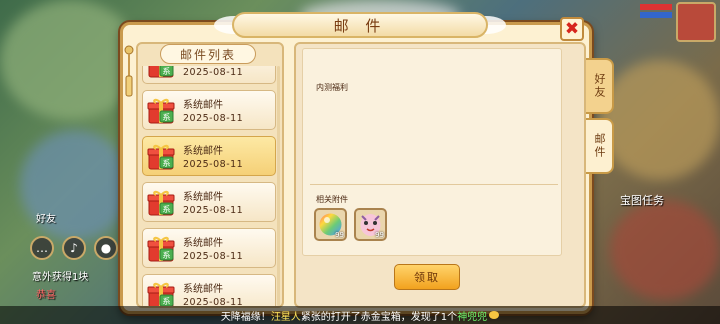  I want to click on announcement-item: 神兜兜, so click(472, 315).